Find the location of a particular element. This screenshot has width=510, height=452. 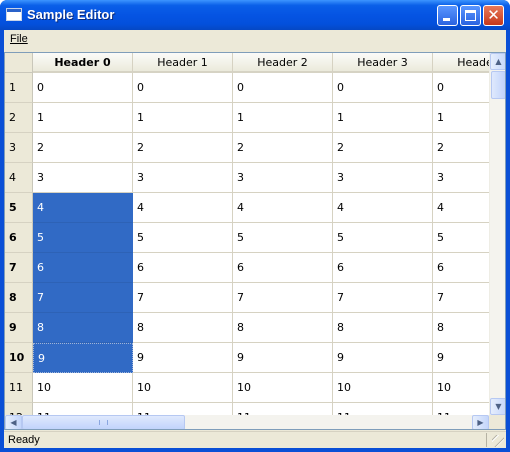

scroll-left-button: ◀ is located at coordinates (13, 422).